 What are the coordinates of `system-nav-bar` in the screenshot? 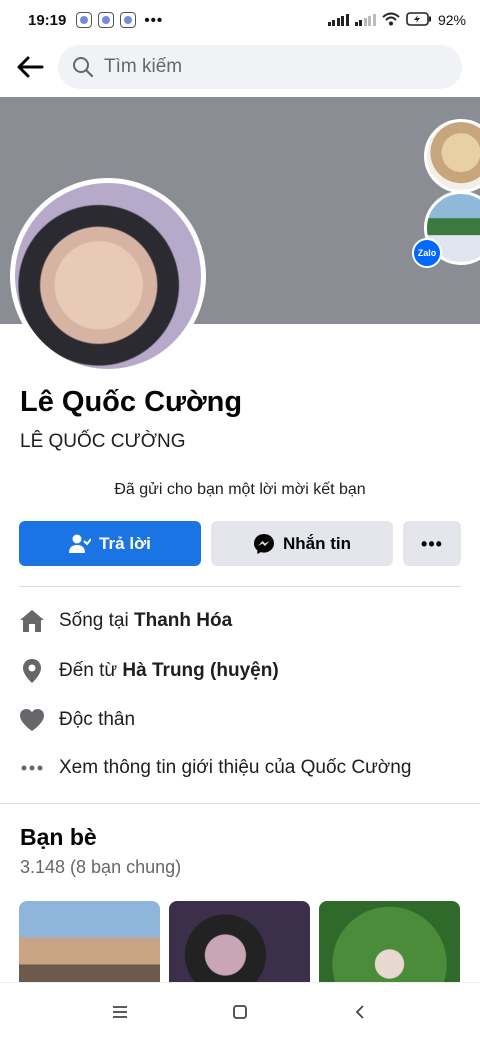 It's located at (240, 1011).